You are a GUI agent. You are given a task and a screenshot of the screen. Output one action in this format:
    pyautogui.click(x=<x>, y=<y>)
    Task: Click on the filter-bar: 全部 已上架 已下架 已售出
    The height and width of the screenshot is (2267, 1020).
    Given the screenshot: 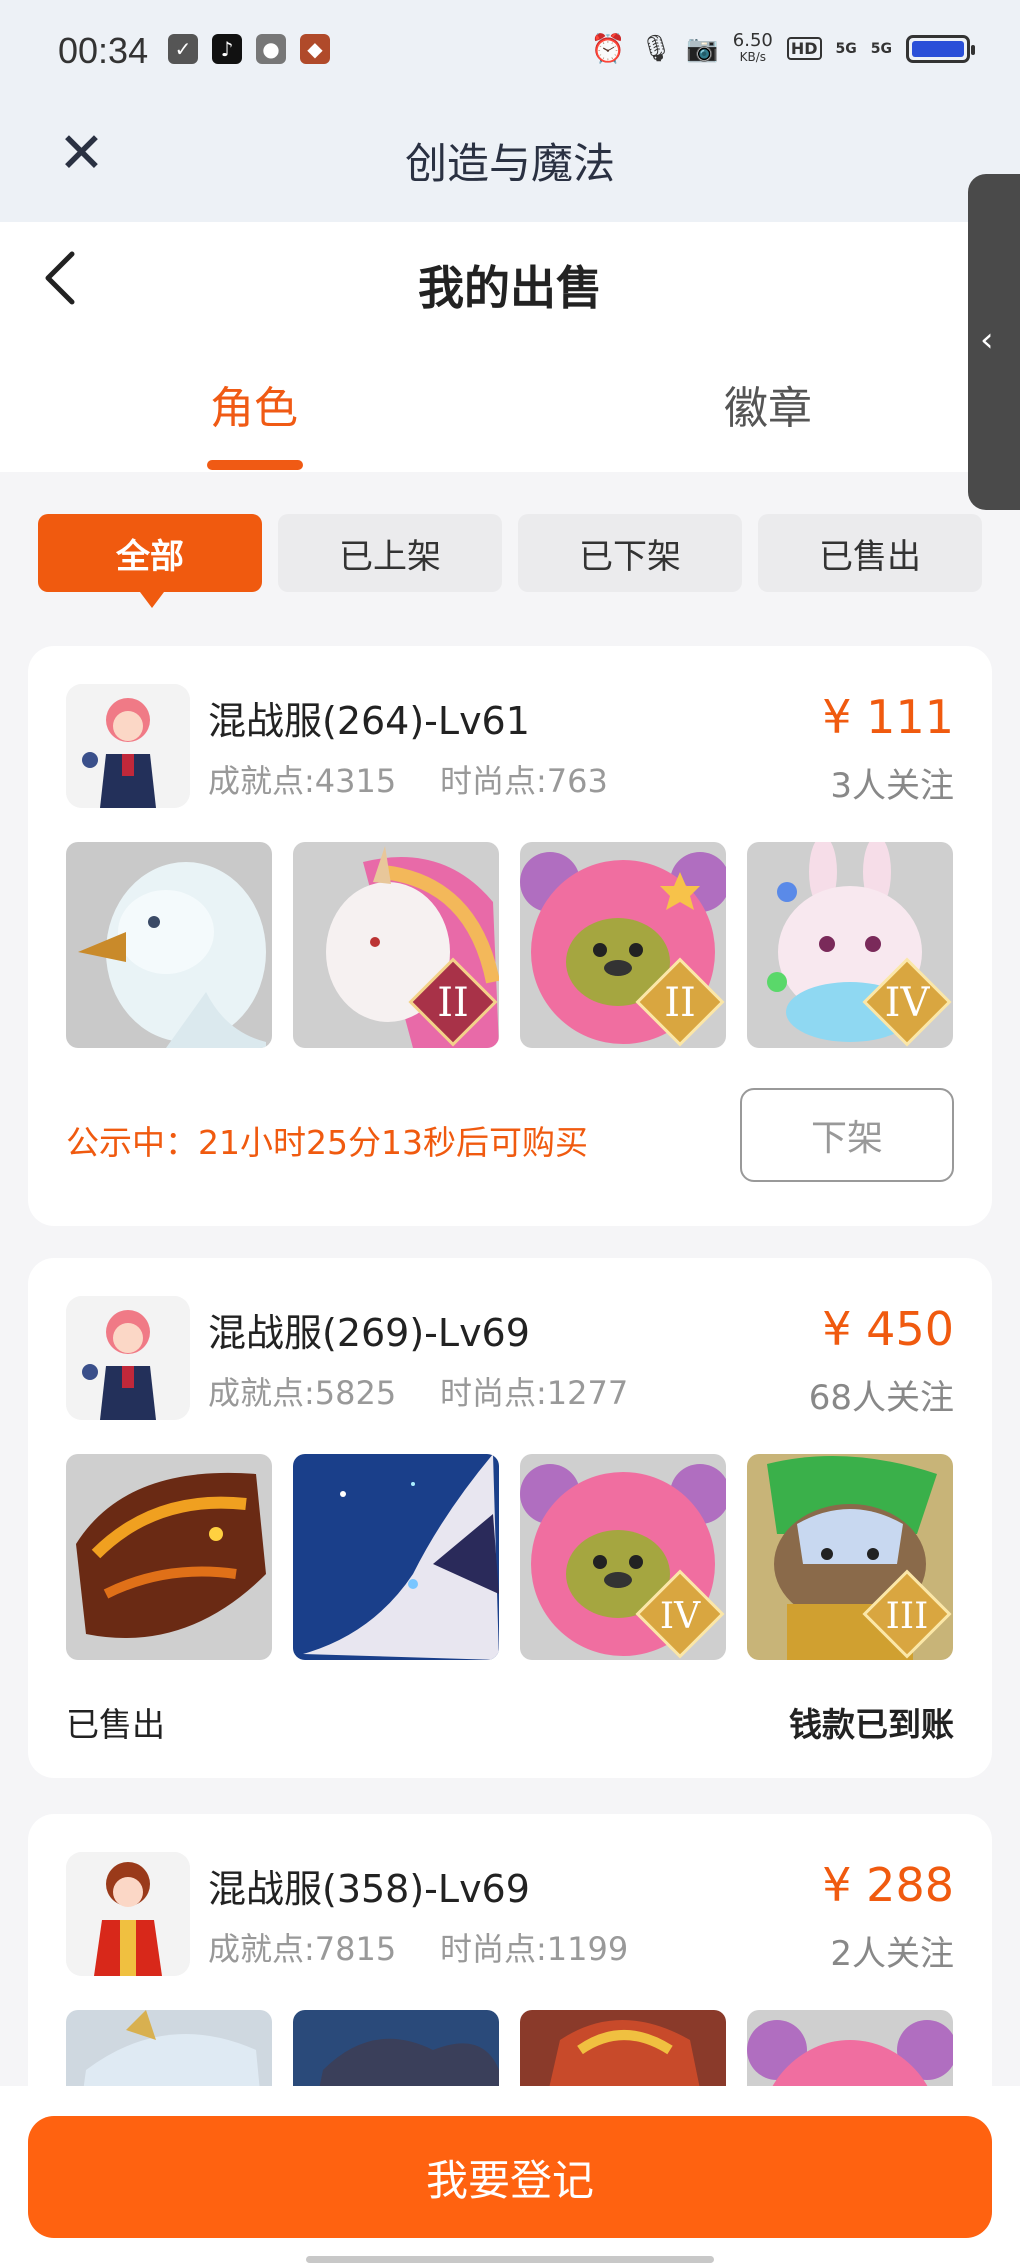 What is the action you would take?
    pyautogui.click(x=510, y=561)
    